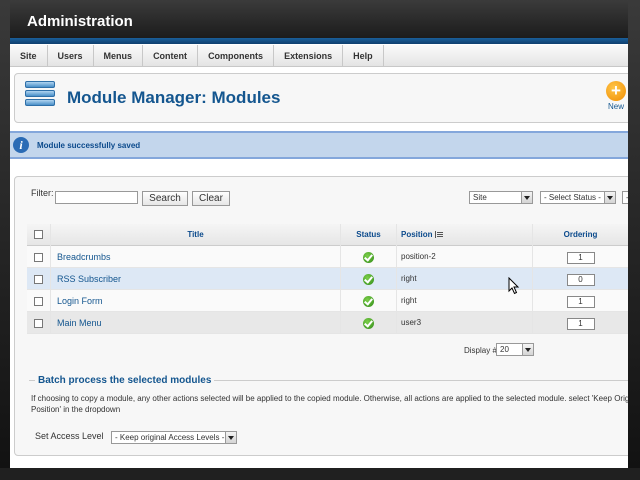 The image size is (640, 480). I want to click on table-row: RSS Subscriber right 0 Cust, so click(327, 279).